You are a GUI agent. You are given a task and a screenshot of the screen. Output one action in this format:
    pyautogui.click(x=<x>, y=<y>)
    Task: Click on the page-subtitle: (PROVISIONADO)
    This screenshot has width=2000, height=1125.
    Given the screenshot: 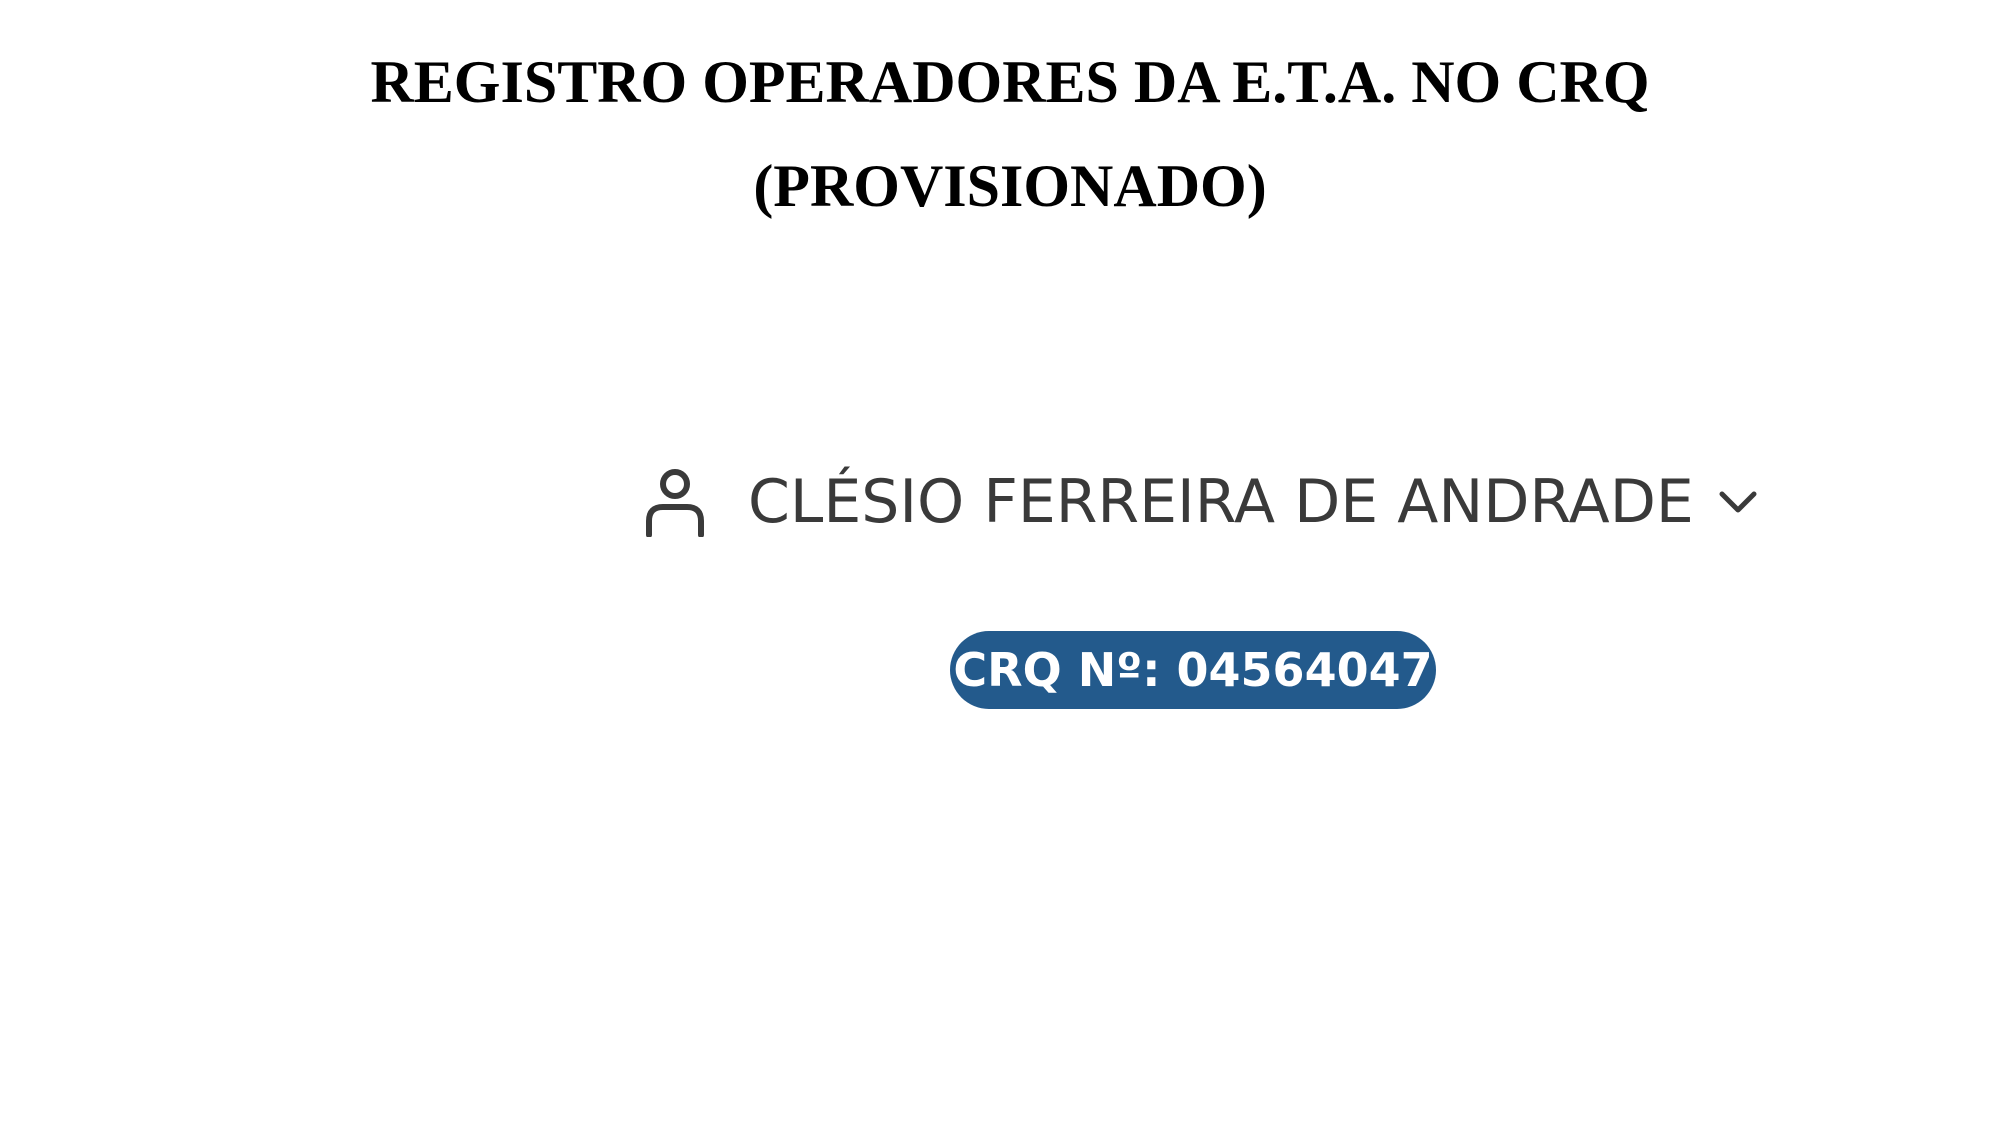 What is the action you would take?
    pyautogui.click(x=1010, y=186)
    